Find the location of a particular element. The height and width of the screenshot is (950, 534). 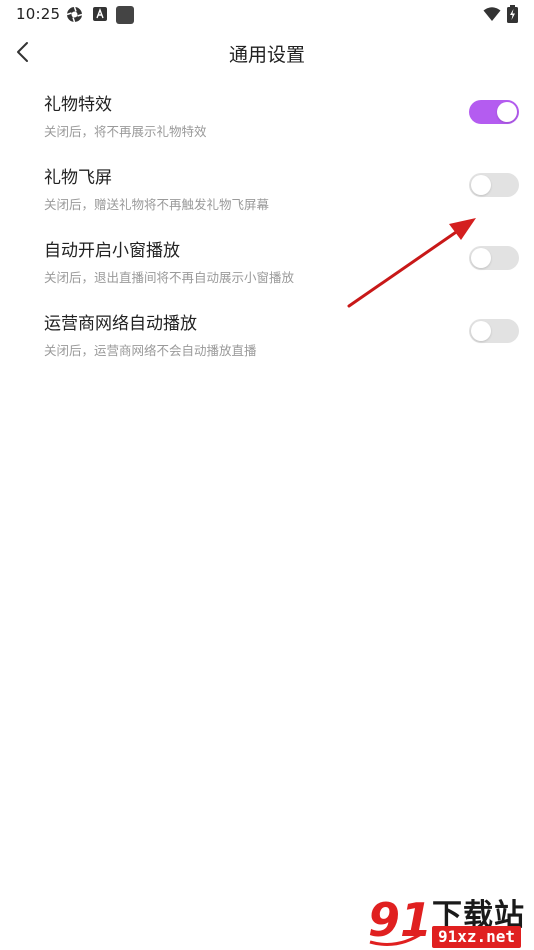

battery-charging-icon is located at coordinates (515, 14).